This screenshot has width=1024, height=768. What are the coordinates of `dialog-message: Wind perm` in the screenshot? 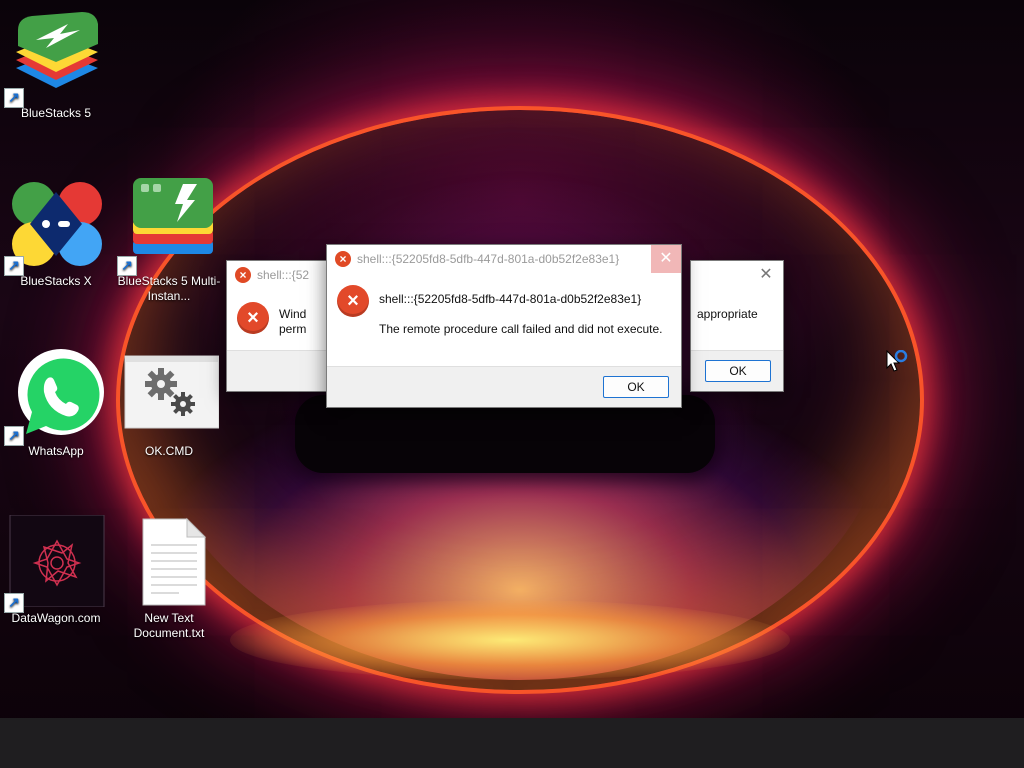 It's located at (292, 322).